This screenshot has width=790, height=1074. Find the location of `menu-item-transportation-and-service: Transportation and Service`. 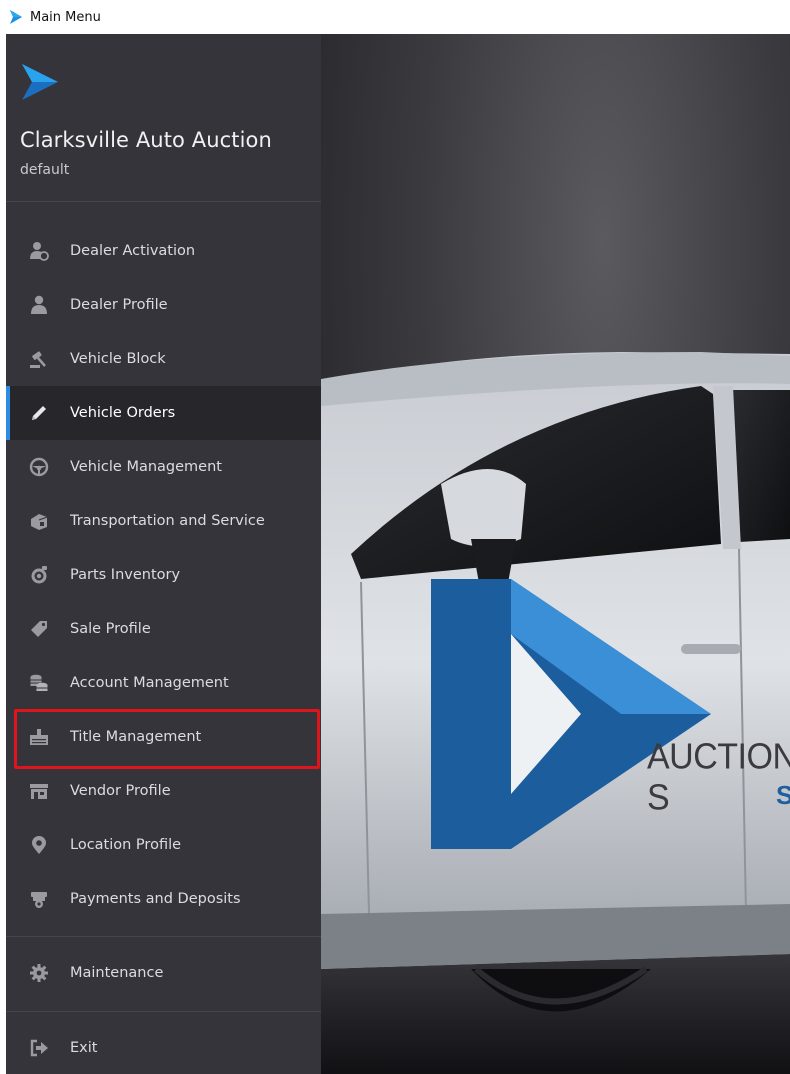

menu-item-transportation-and-service: Transportation and Service is located at coordinates (163, 521).